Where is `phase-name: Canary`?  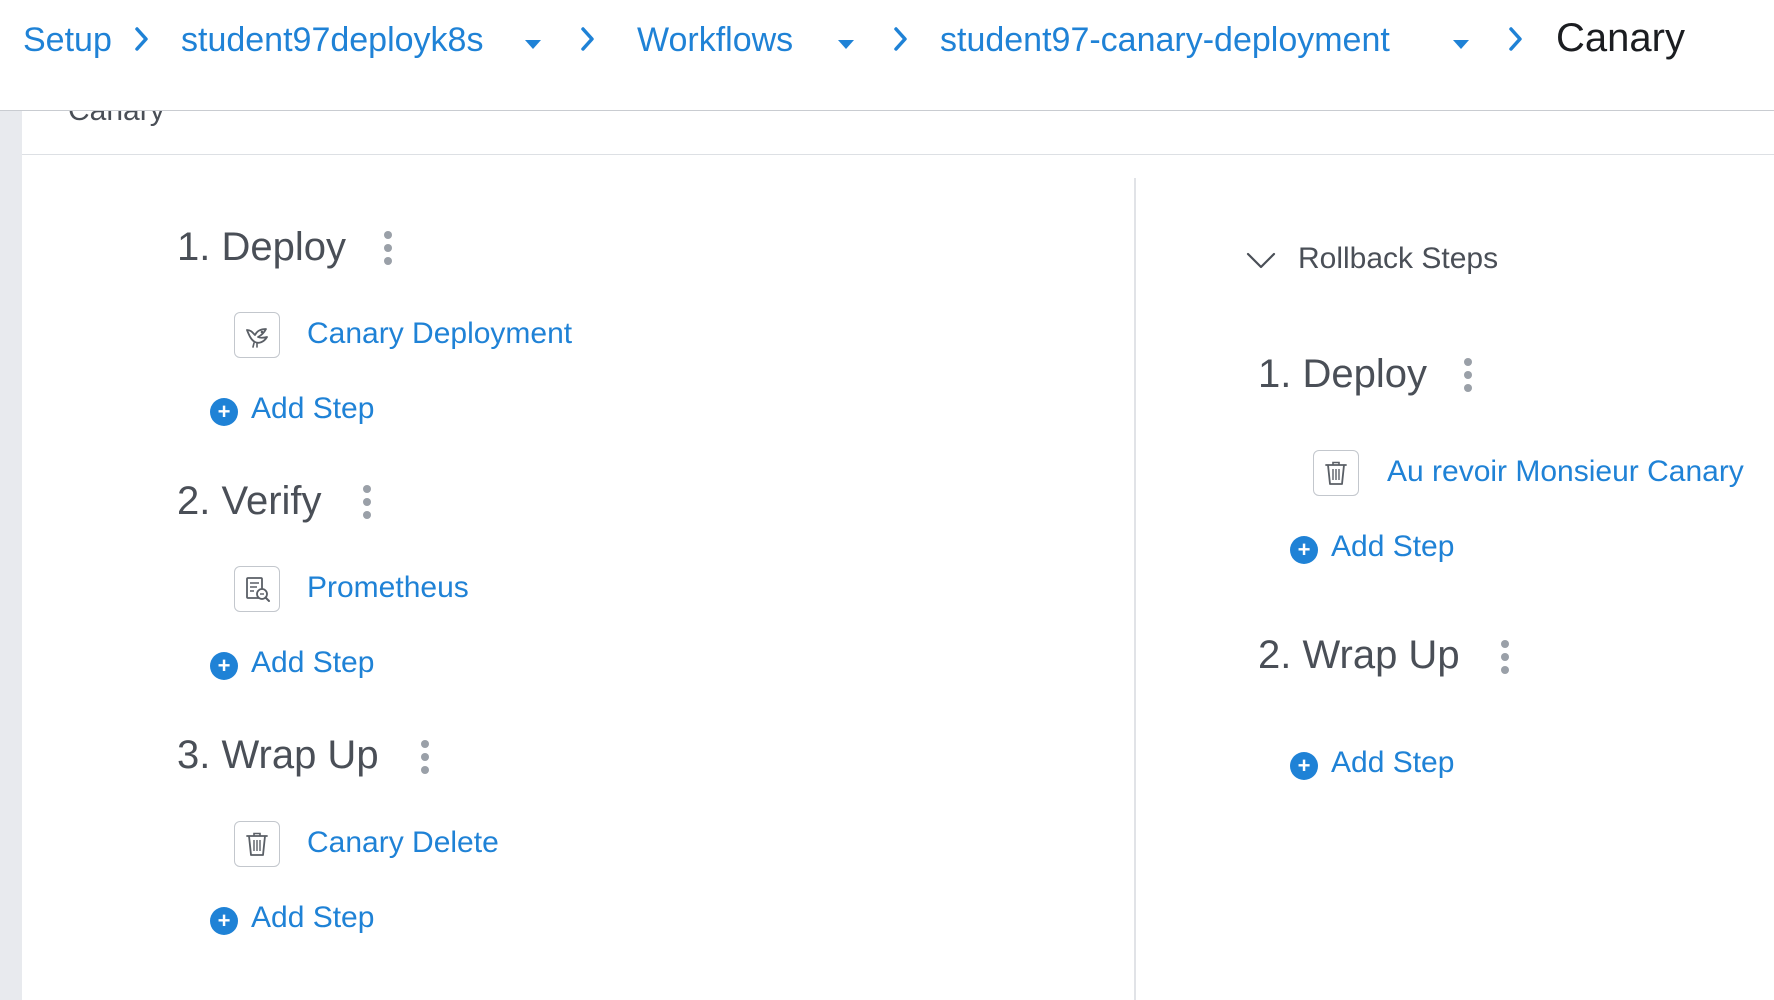 phase-name: Canary is located at coordinates (116, 118).